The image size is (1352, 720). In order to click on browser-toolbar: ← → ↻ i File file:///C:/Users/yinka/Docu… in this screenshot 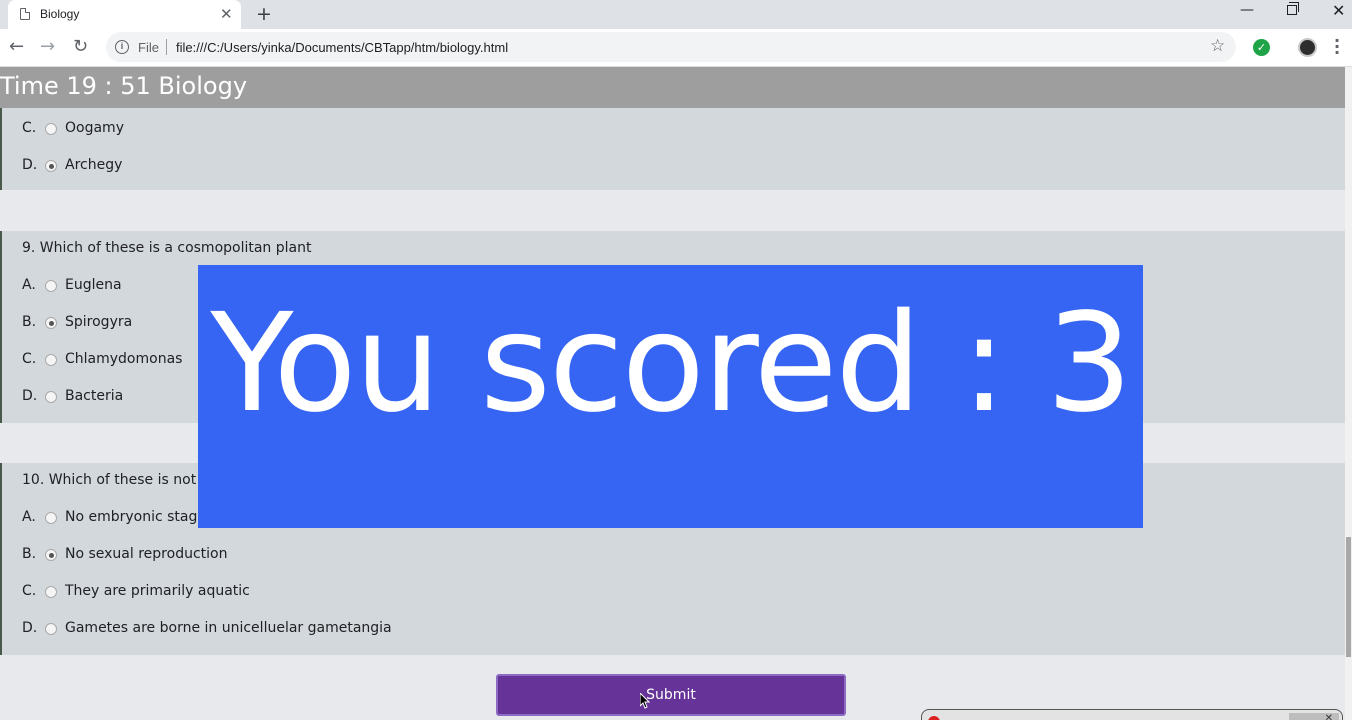, I will do `click(676, 48)`.